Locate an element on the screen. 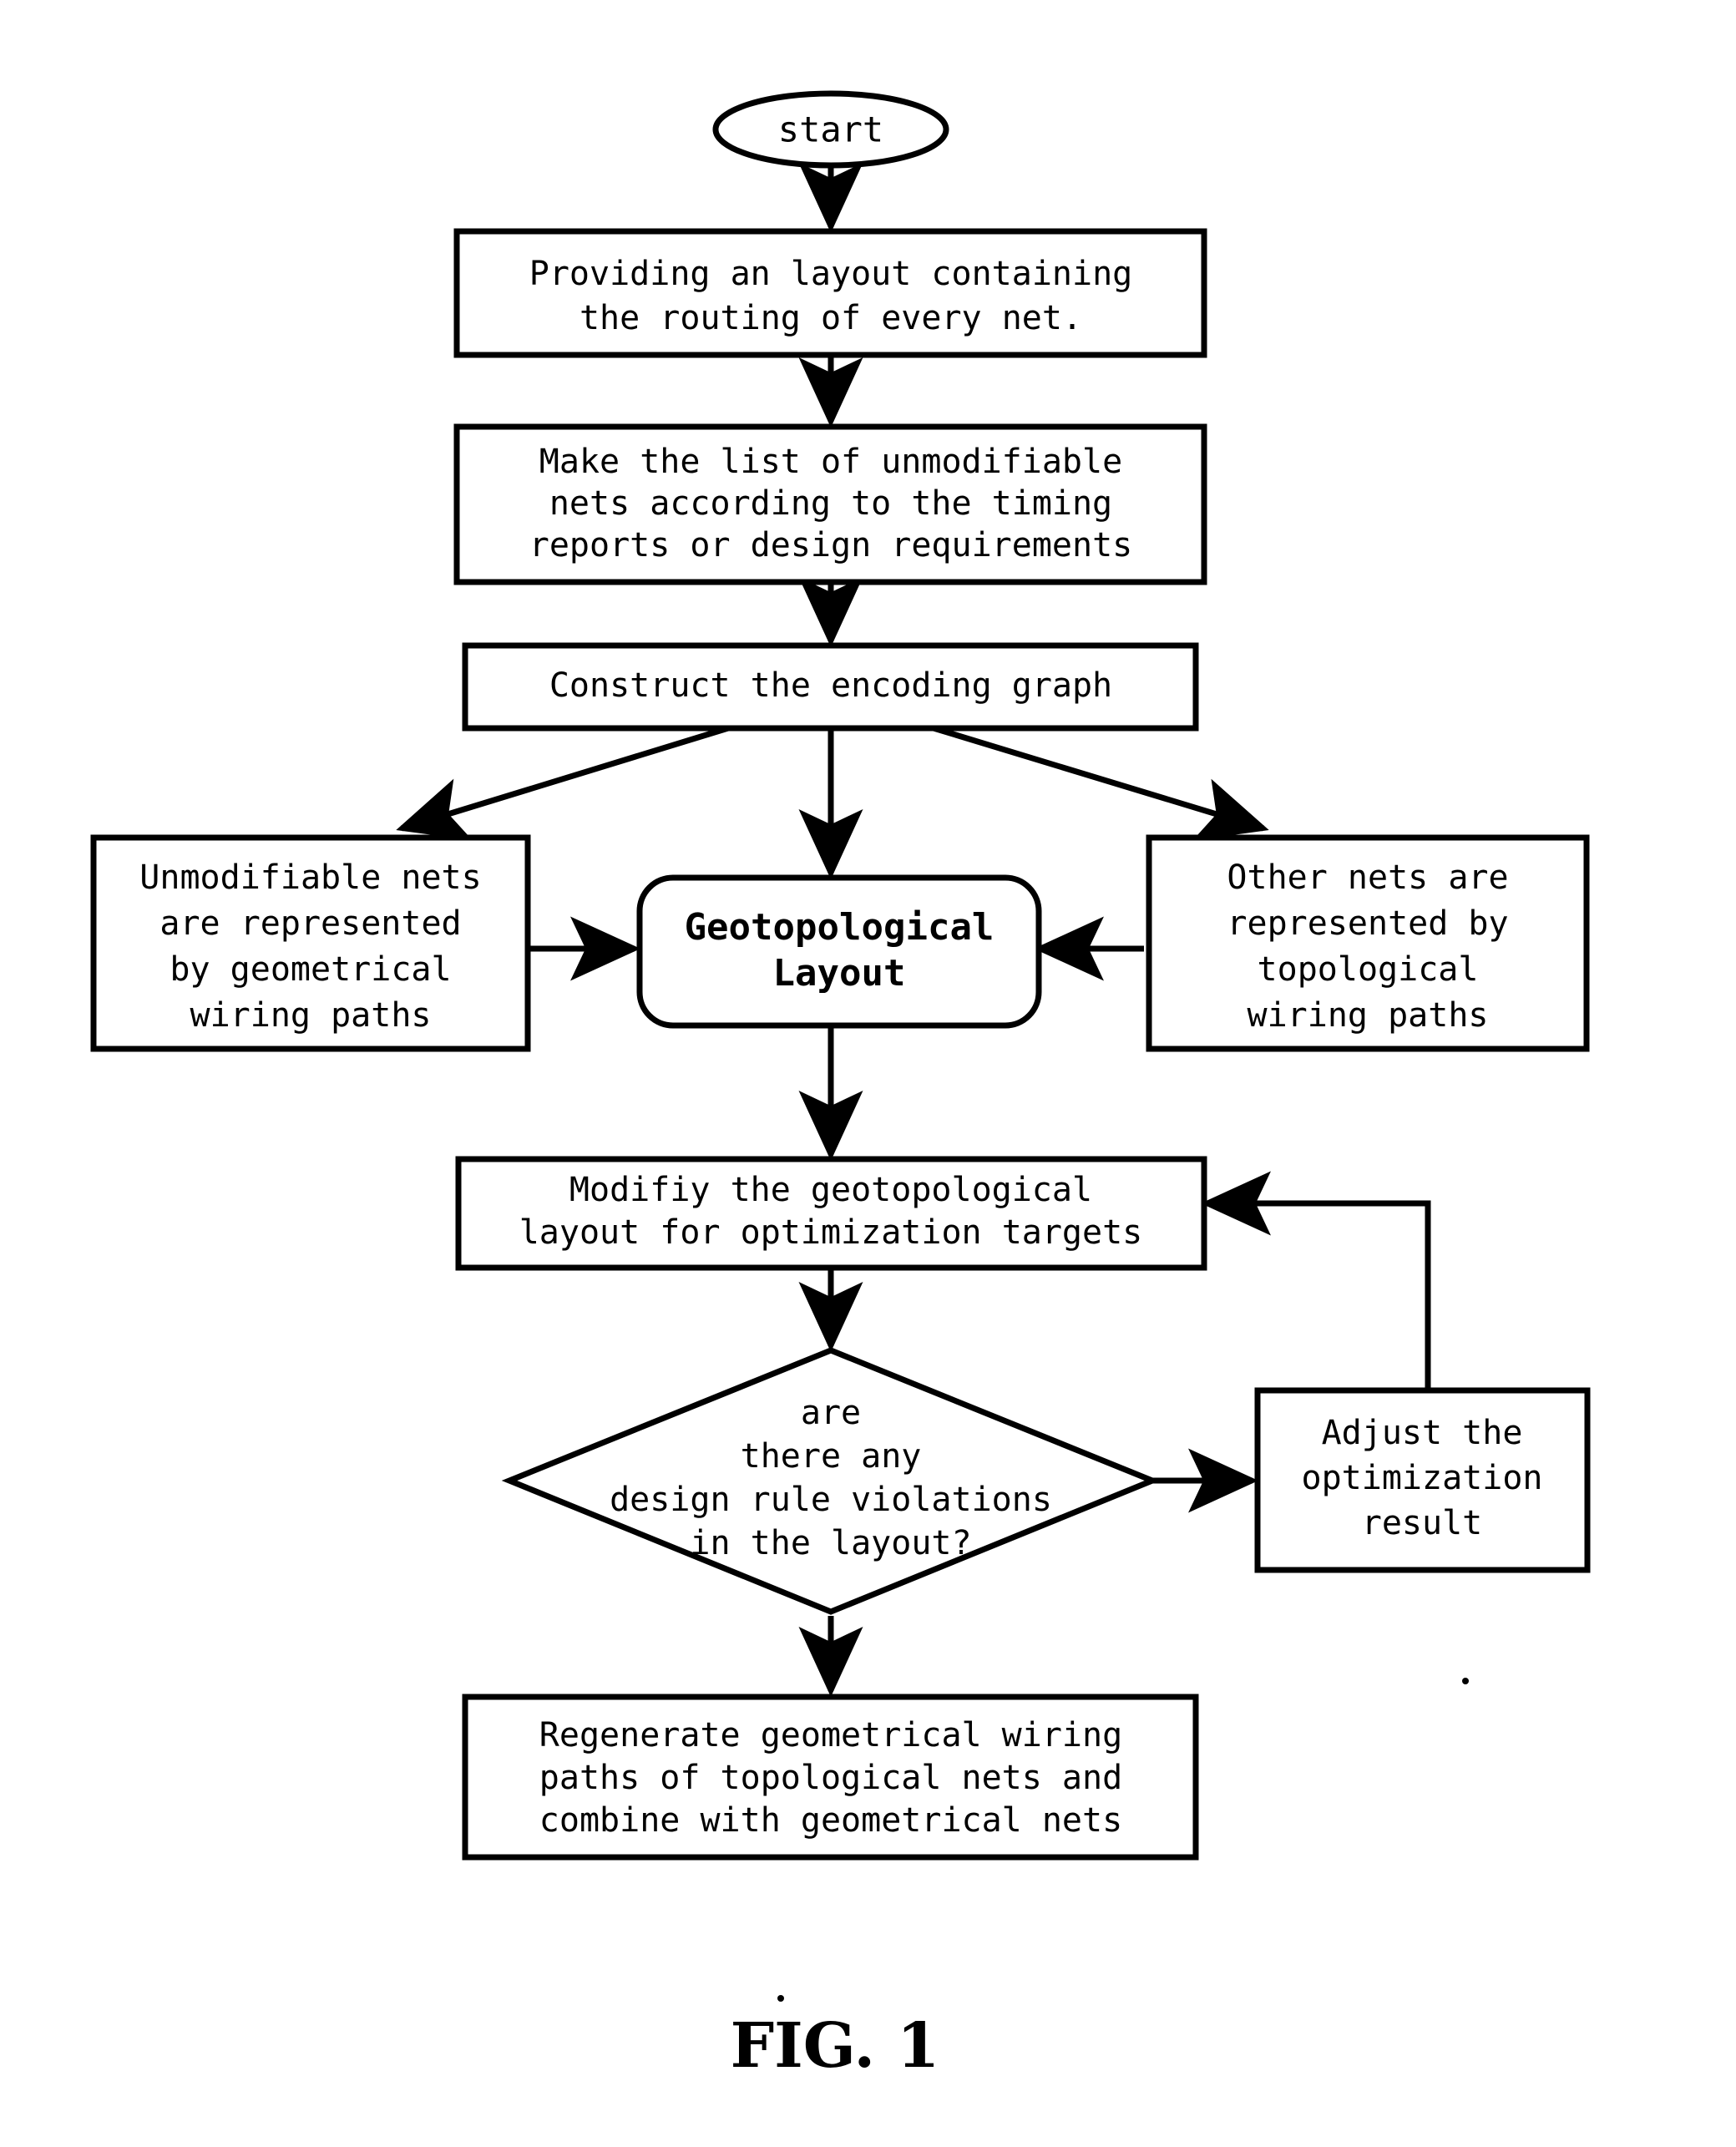  adjust-result-line-2: optimization is located at coordinates (1422, 1478).